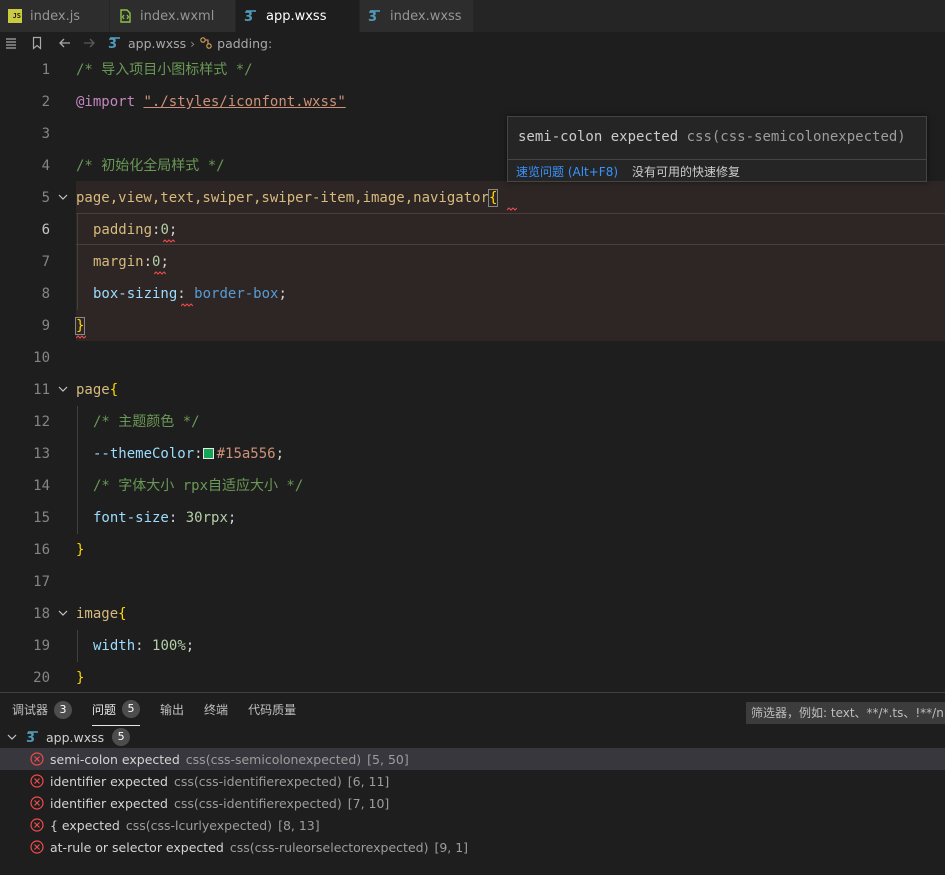 This screenshot has height=875, width=945. Describe the element at coordinates (137, 847) in the screenshot. I see `problem-message: at-rule or selector expected` at that location.